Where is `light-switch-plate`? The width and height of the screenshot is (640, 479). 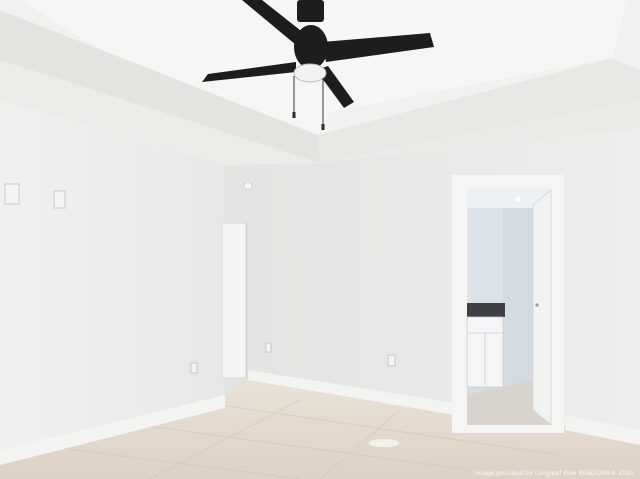 light-switch-plate is located at coordinates (12, 194).